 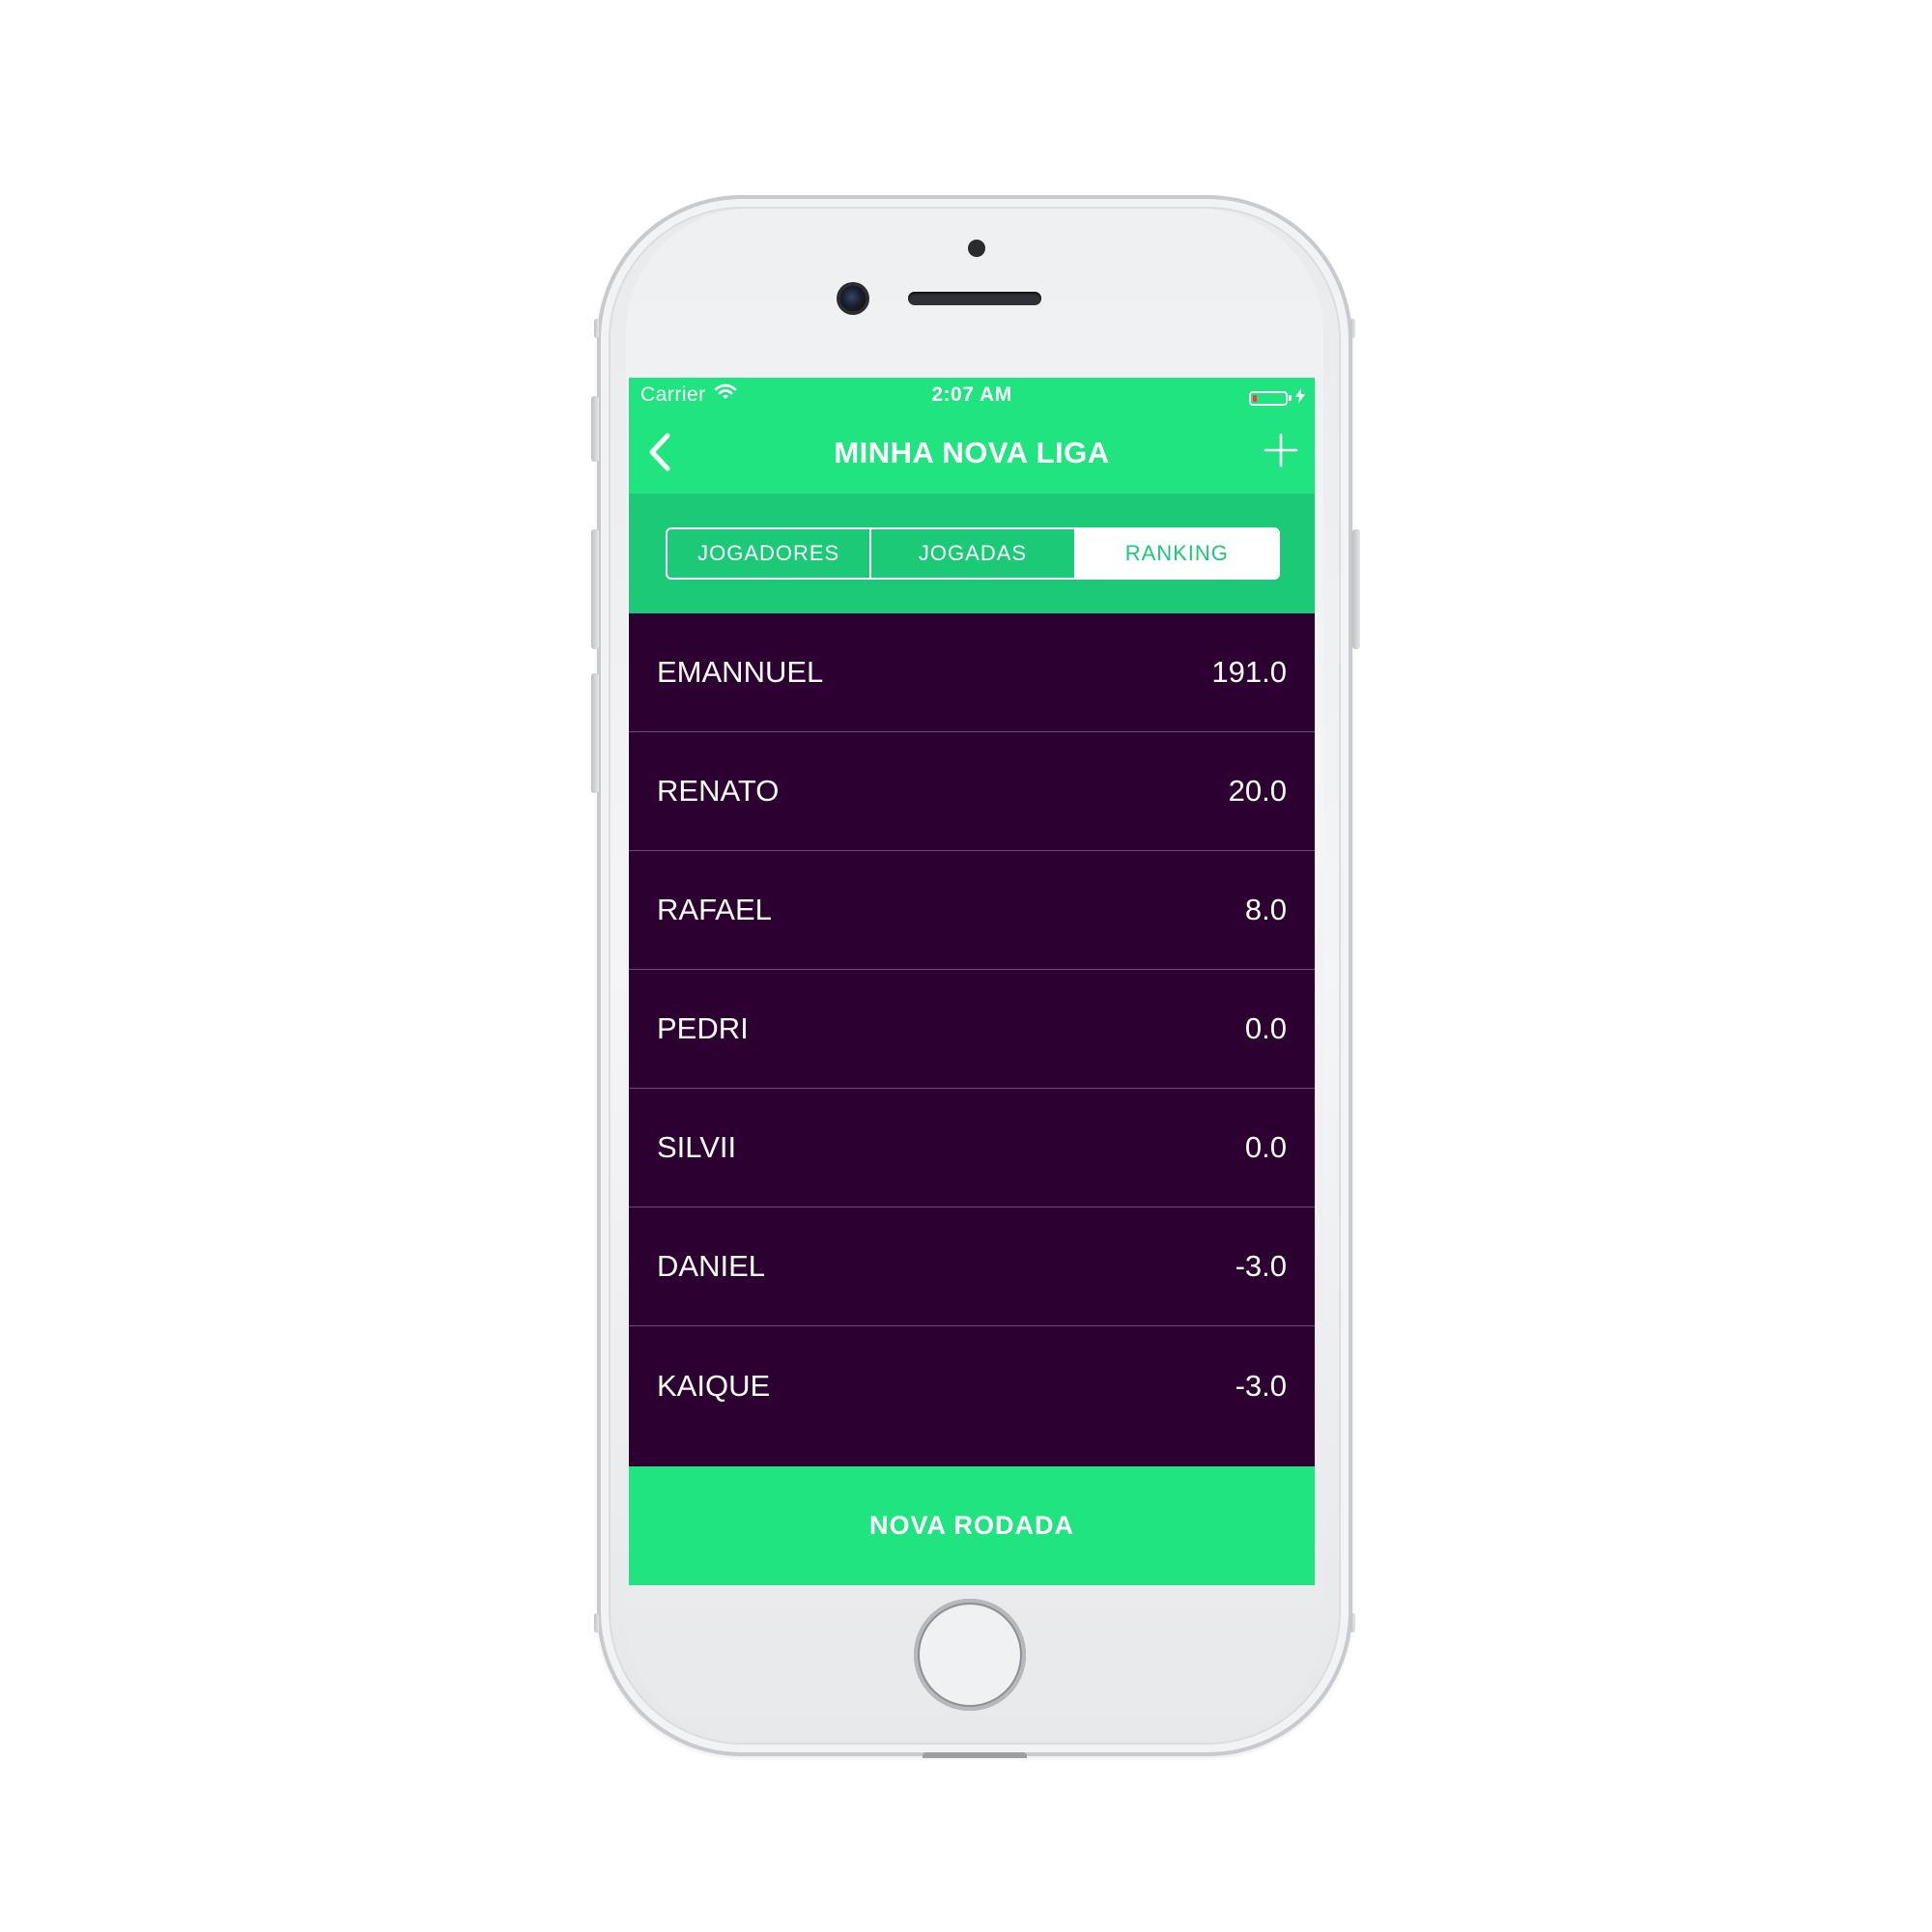 I want to click on earpiece-speaker, so click(x=974, y=298).